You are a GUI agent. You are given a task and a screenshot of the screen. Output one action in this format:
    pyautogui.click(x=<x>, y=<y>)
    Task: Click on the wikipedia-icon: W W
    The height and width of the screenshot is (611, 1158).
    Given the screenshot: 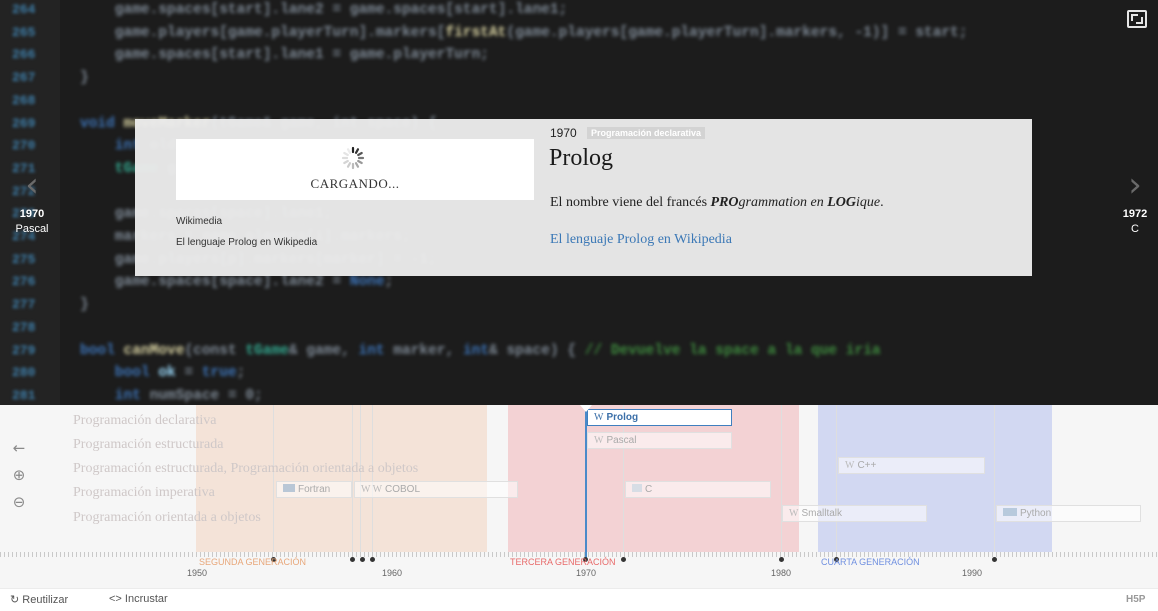 What is the action you would take?
    pyautogui.click(x=372, y=489)
    